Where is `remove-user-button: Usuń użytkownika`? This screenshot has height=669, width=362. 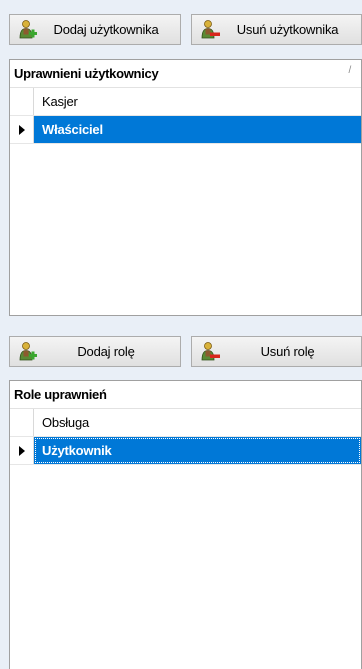
remove-user-button: Usuń użytkownika is located at coordinates (276, 29).